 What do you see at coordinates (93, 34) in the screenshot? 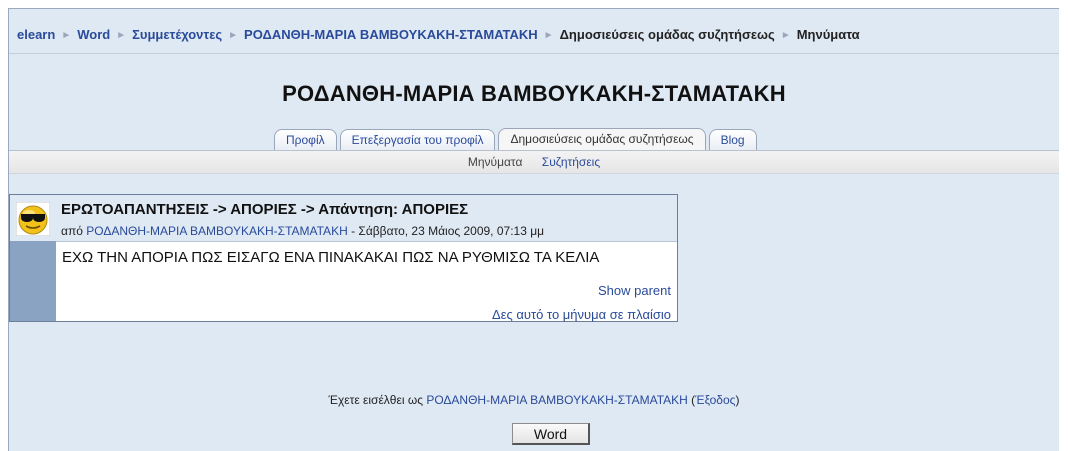
I see `breadcrumb-link-course: Word` at bounding box center [93, 34].